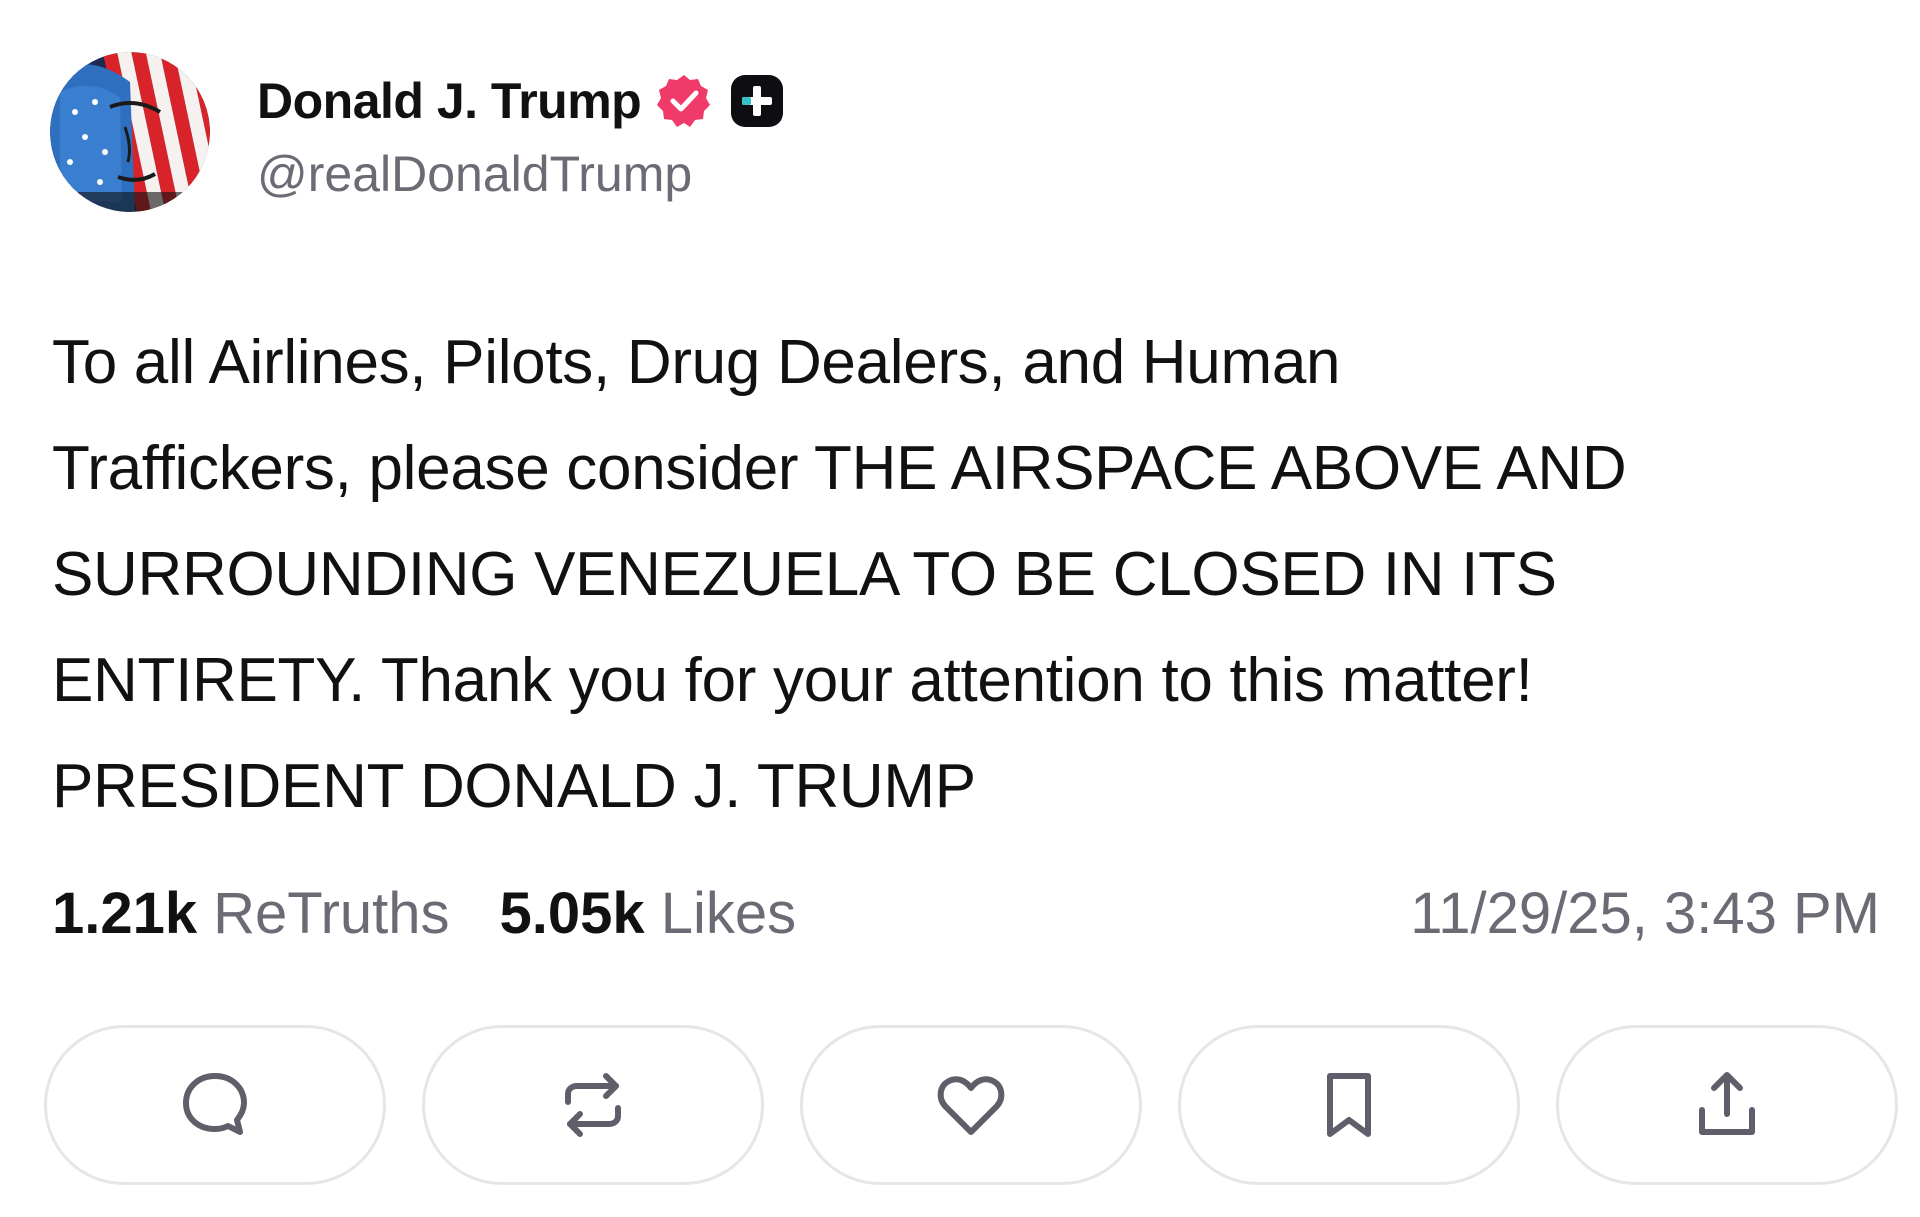 Image resolution: width=1920 pixels, height=1217 pixels. What do you see at coordinates (1645, 913) in the screenshot?
I see `post-timestamp: 11/29/25, 3:43 PM` at bounding box center [1645, 913].